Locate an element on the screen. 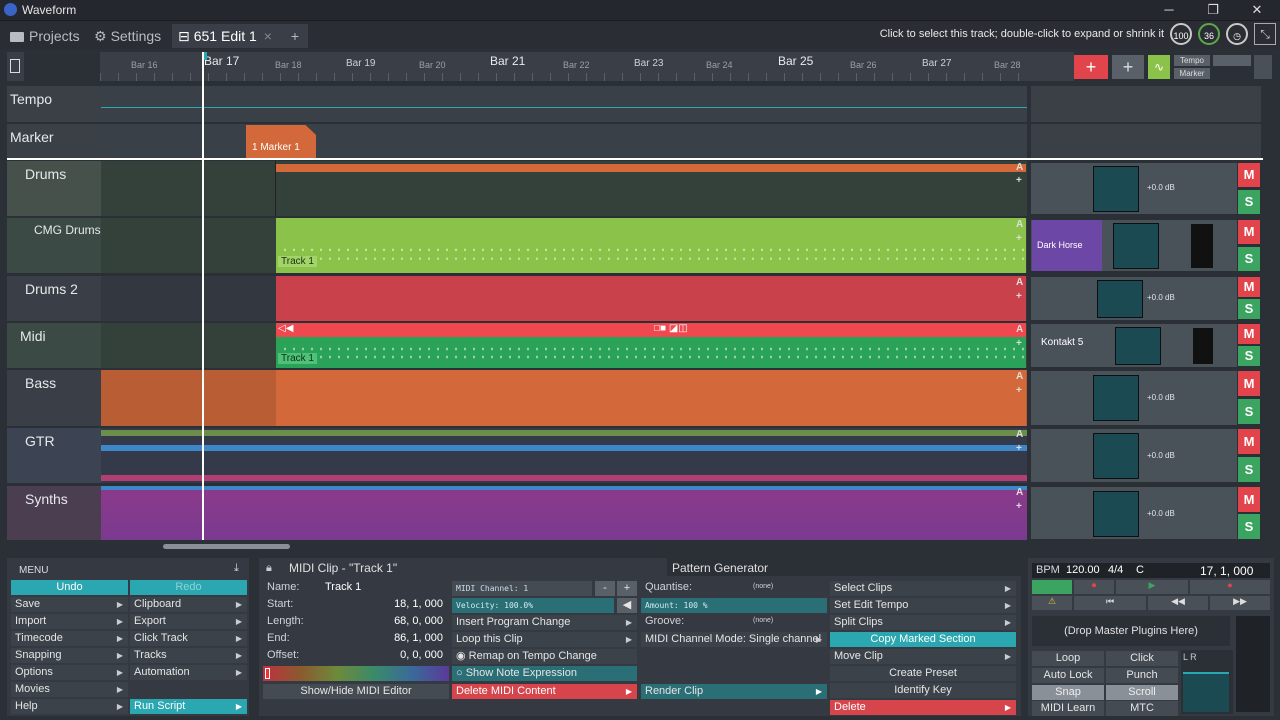 The width and height of the screenshot is (1280, 720). midi-lane: ◁◀ □■ ◪◫ Track 1 is located at coordinates (564, 345).